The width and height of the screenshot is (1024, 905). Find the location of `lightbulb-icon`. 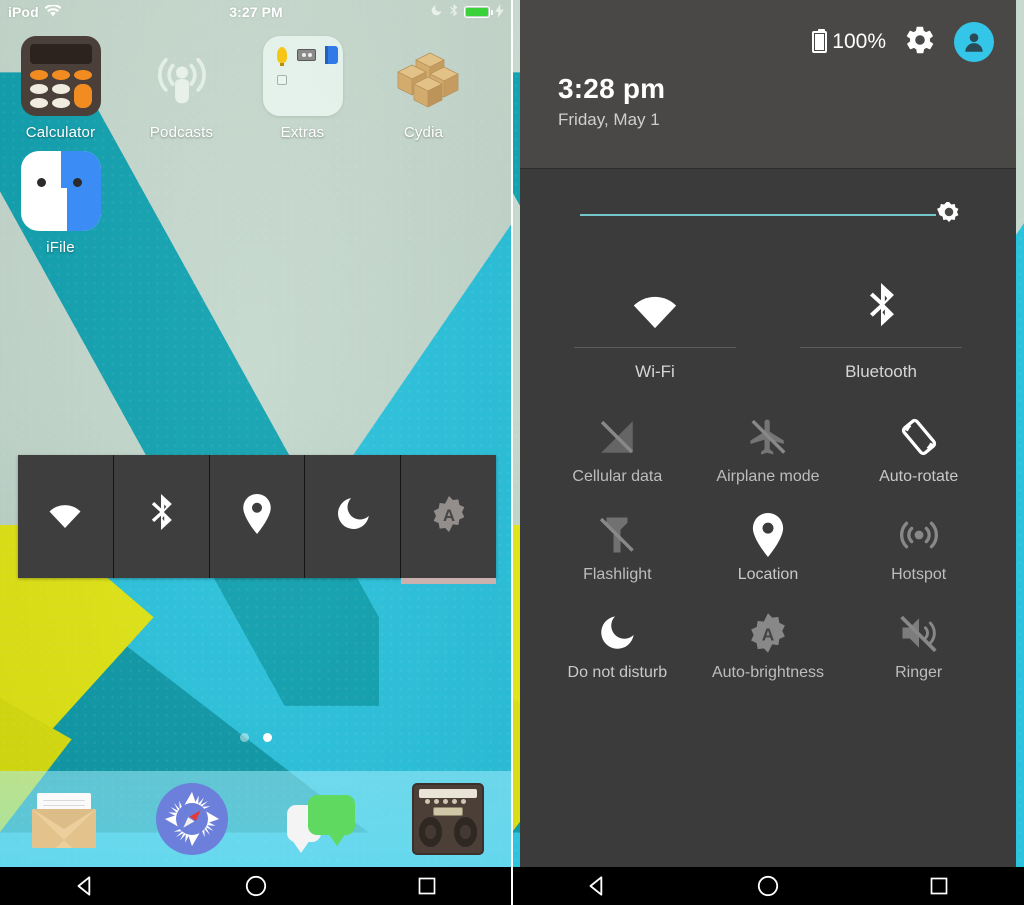

lightbulb-icon is located at coordinates (282, 55).